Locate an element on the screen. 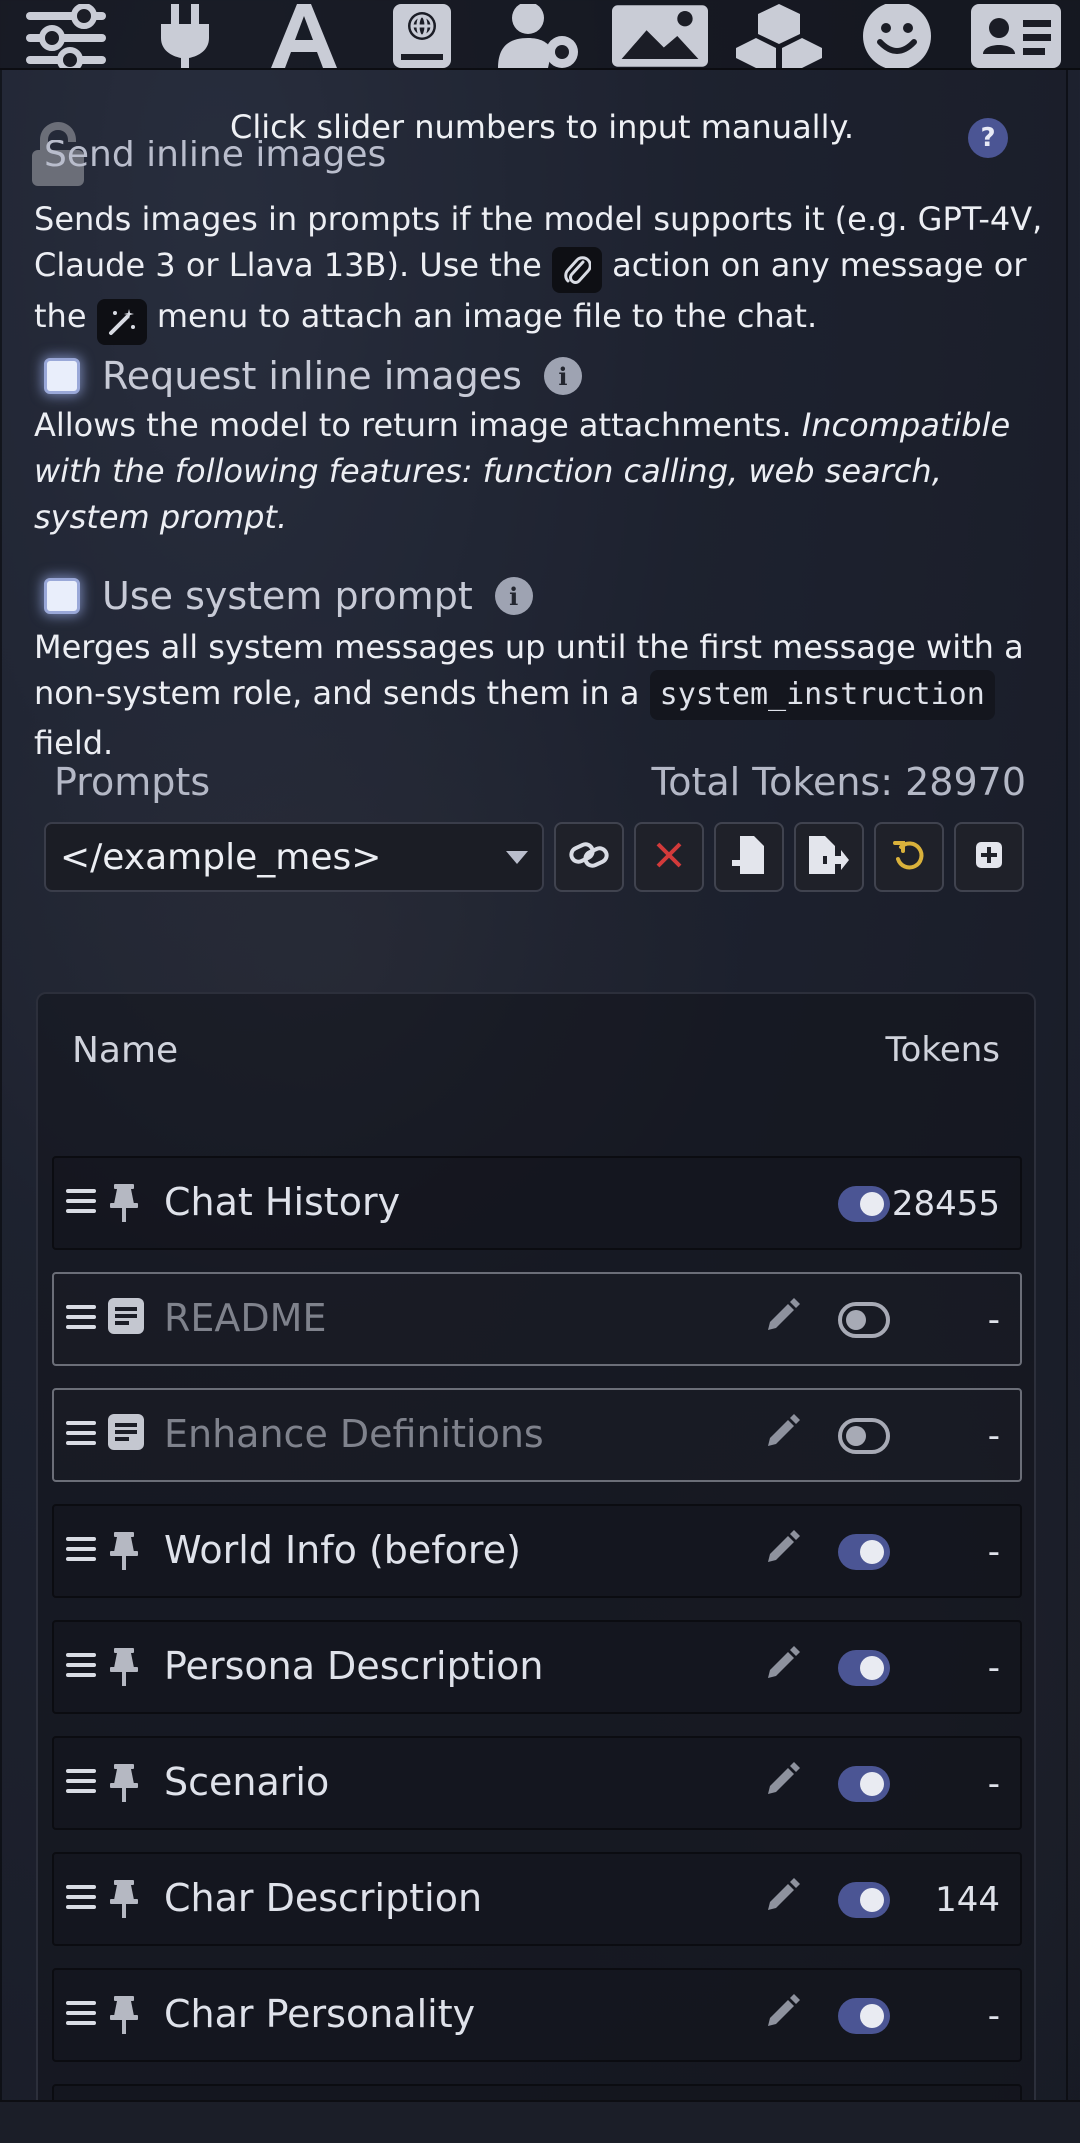 The image size is (1080, 2143). user-gear-icon is located at coordinates (541, 34).